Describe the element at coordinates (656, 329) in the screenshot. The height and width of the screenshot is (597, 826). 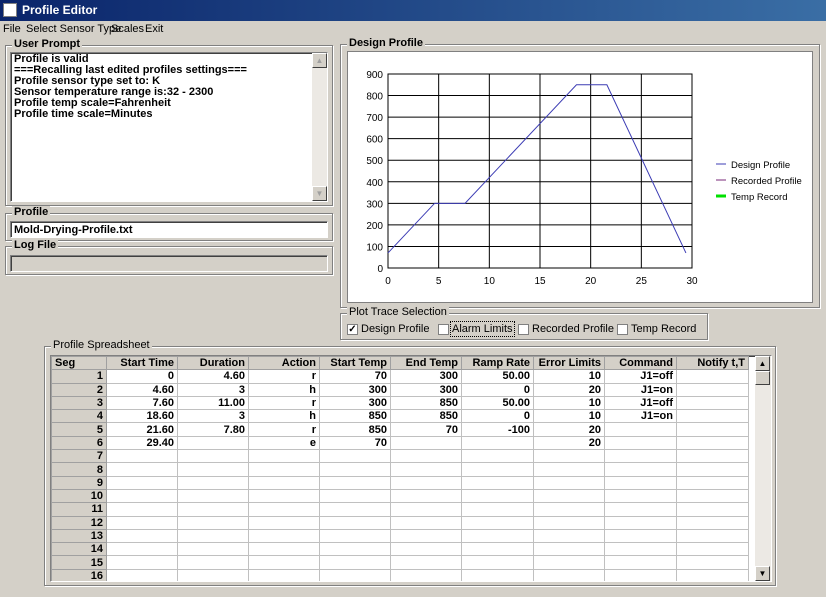
I see `temp-record-checkbox: Temp Record` at that location.